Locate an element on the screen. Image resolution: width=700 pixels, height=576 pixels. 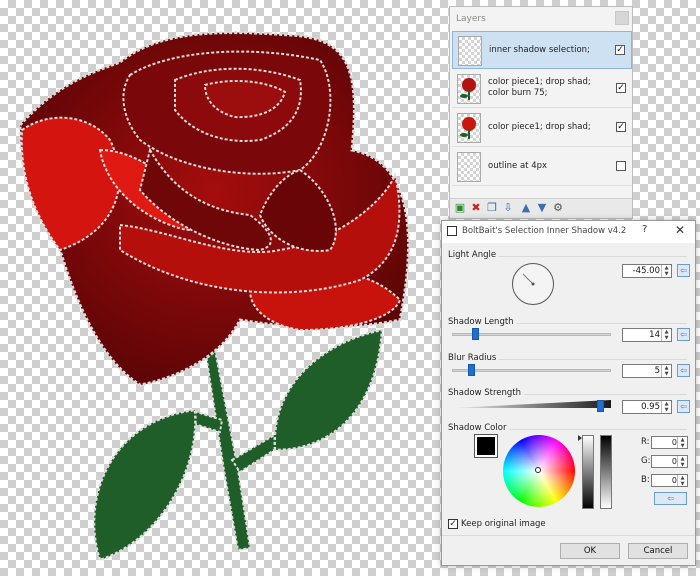
add-layer-icon: ▣ is located at coordinates (460, 208).